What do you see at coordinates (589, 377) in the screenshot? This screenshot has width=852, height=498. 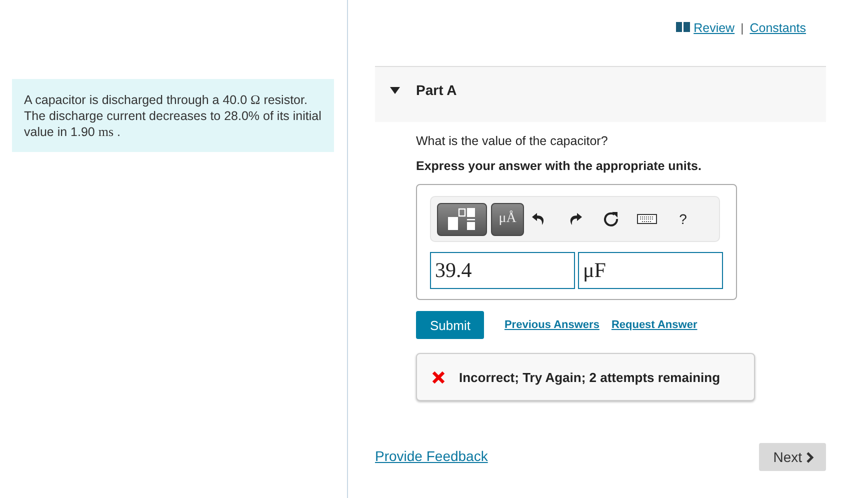 I see `feedback-text: Incorrect; Try Again; 2 attempts remaining` at bounding box center [589, 377].